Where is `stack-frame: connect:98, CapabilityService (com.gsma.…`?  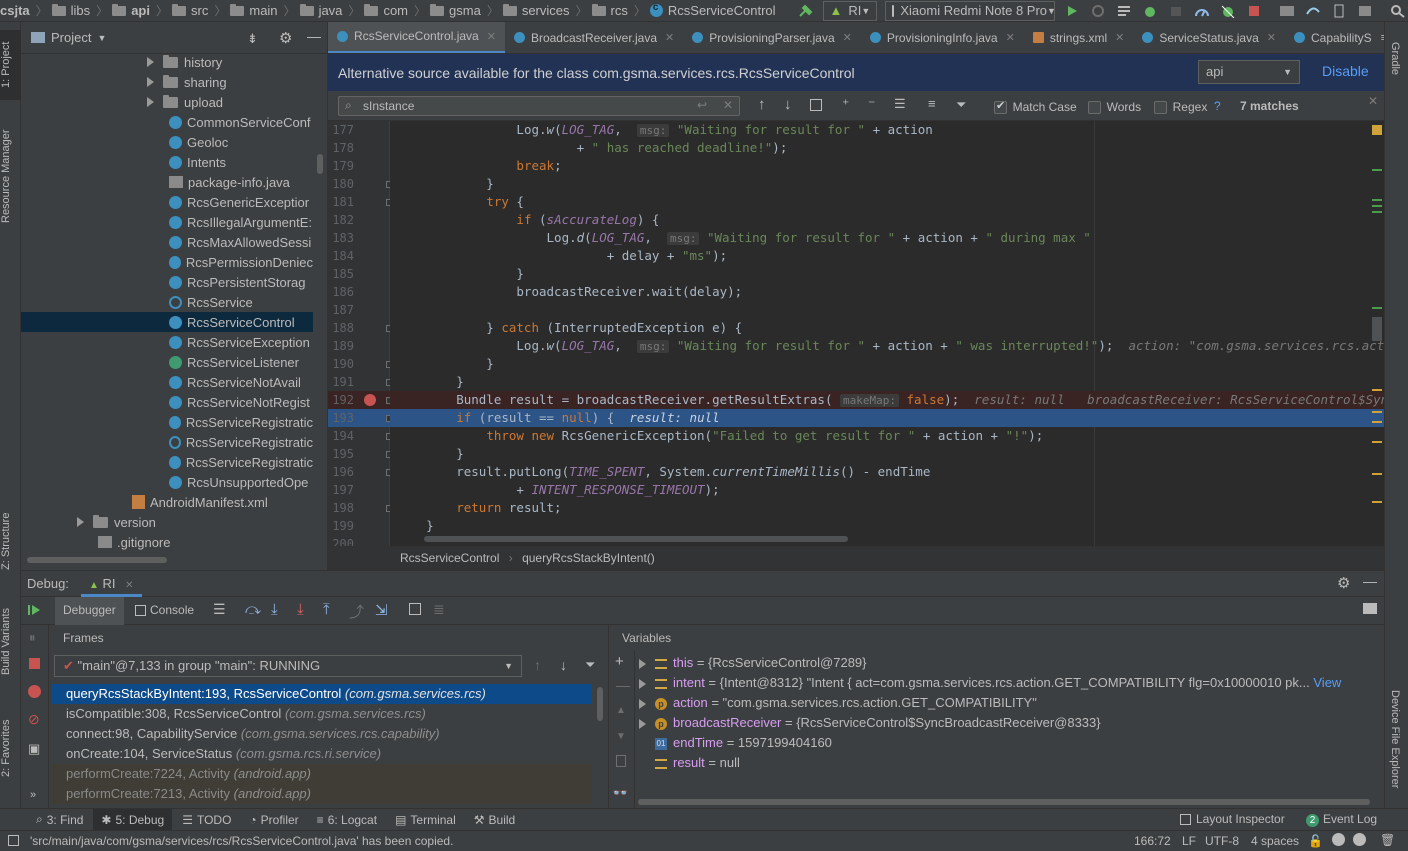 stack-frame: connect:98, CapabilityService (com.gsma.… is located at coordinates (322, 734).